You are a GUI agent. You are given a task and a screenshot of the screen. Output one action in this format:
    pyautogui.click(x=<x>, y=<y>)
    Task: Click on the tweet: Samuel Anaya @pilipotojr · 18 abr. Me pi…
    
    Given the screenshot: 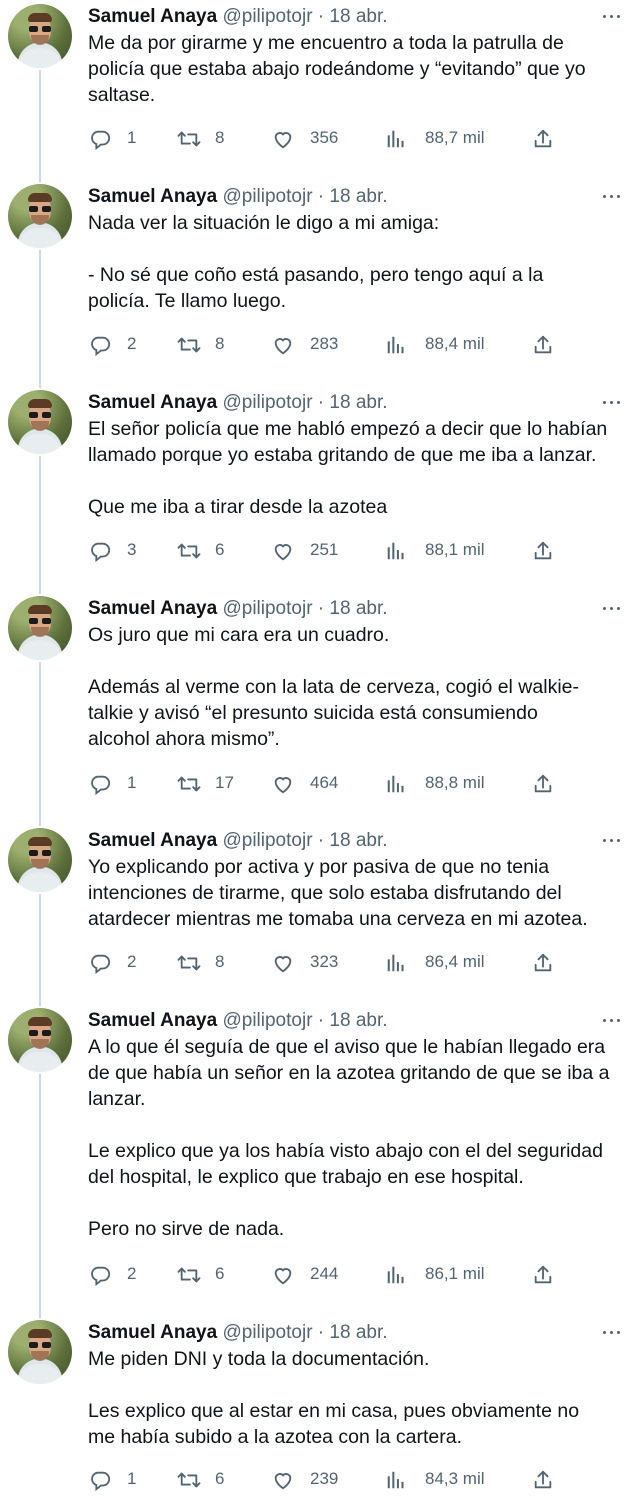 What is the action you would take?
    pyautogui.click(x=315, y=1406)
    